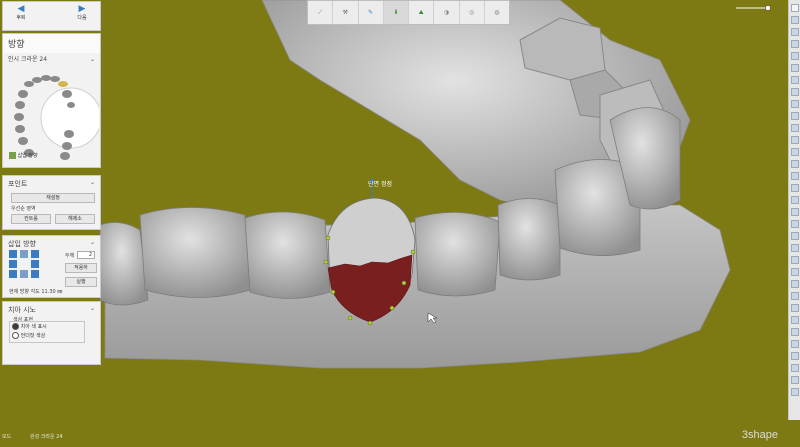 The height and width of the screenshot is (447, 800). I want to click on points-panel: 포인트 ⌄ 재설정 우선순 영역 컨트롤 해제소, so click(51, 202).